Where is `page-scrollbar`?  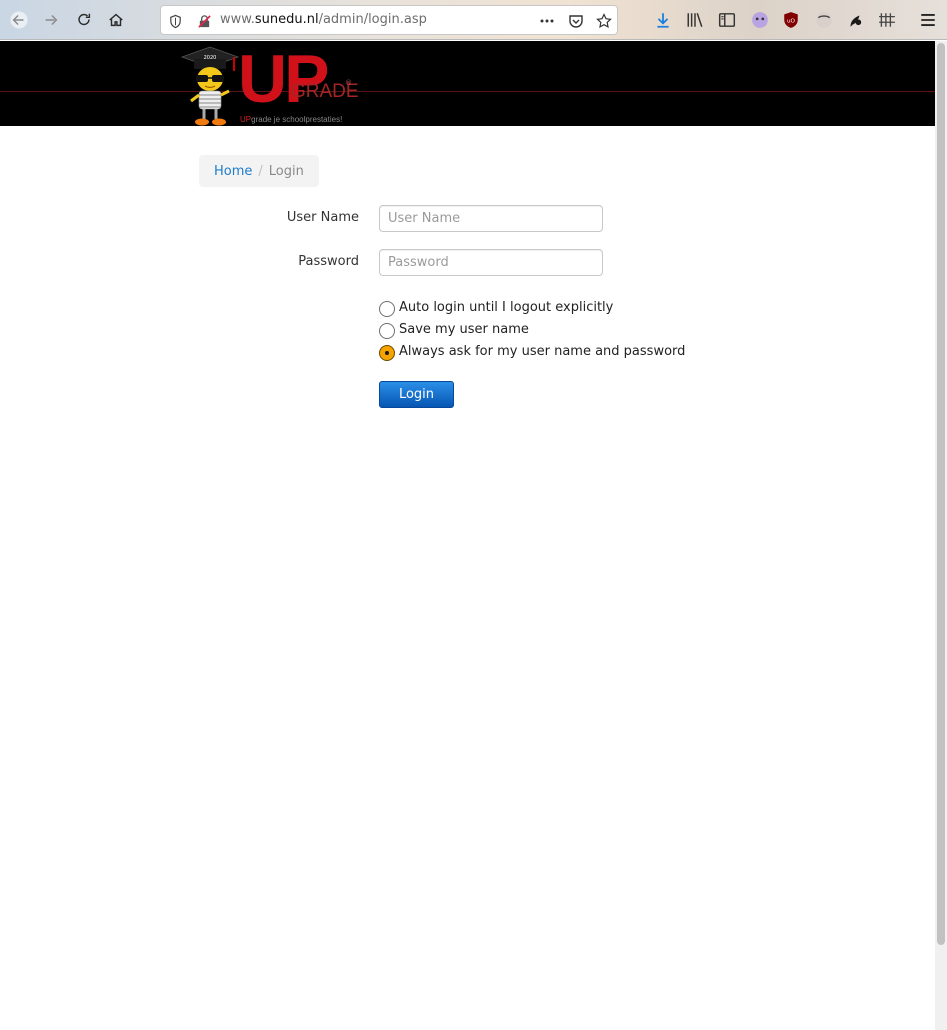 page-scrollbar is located at coordinates (941, 535).